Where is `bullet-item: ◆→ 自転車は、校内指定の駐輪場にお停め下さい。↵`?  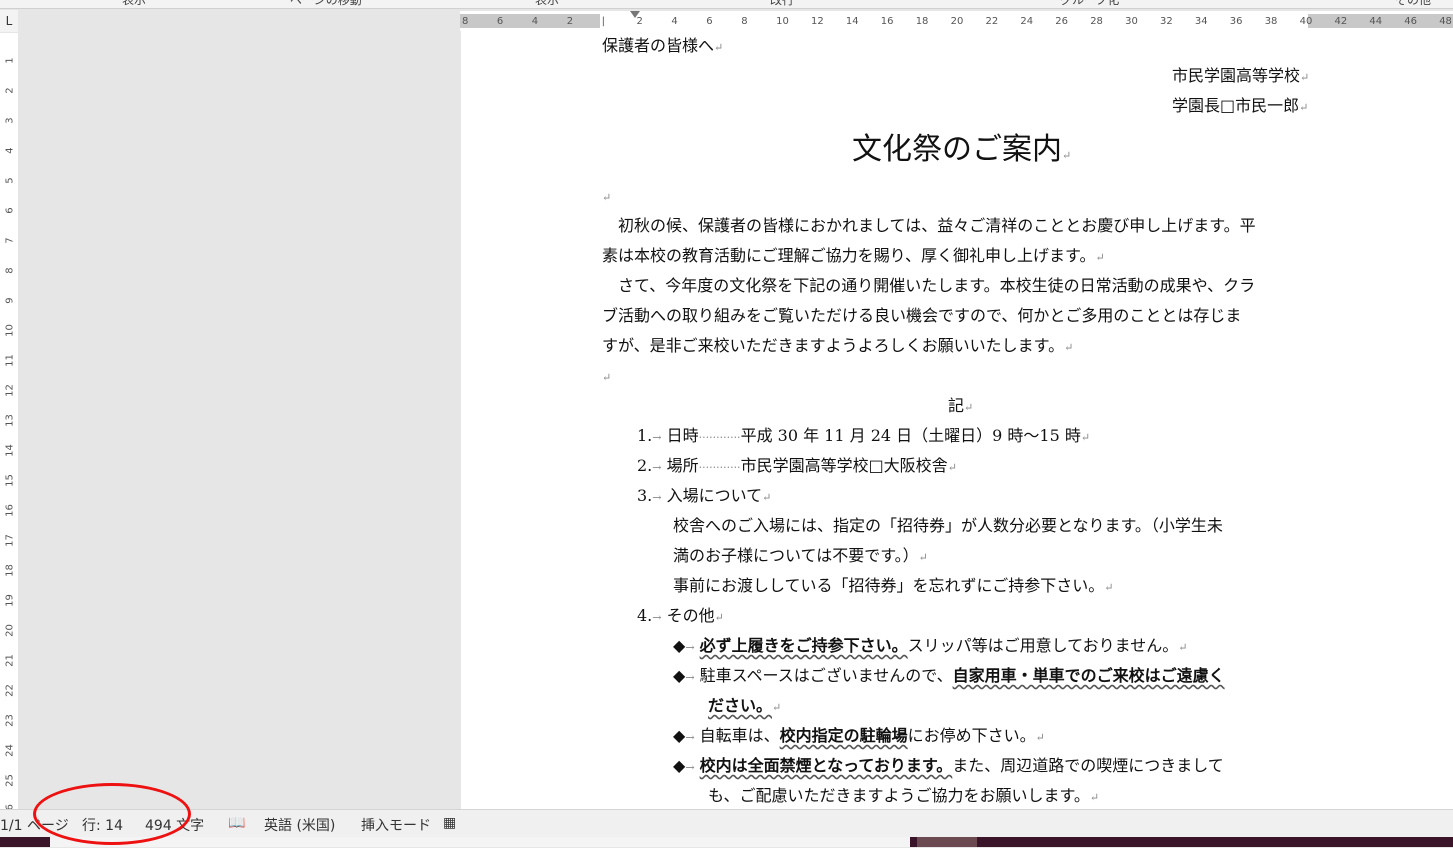 bullet-item: ◆→ 自転車は、校内指定の駐輪場にお停め下さい。↵ is located at coordinates (859, 735).